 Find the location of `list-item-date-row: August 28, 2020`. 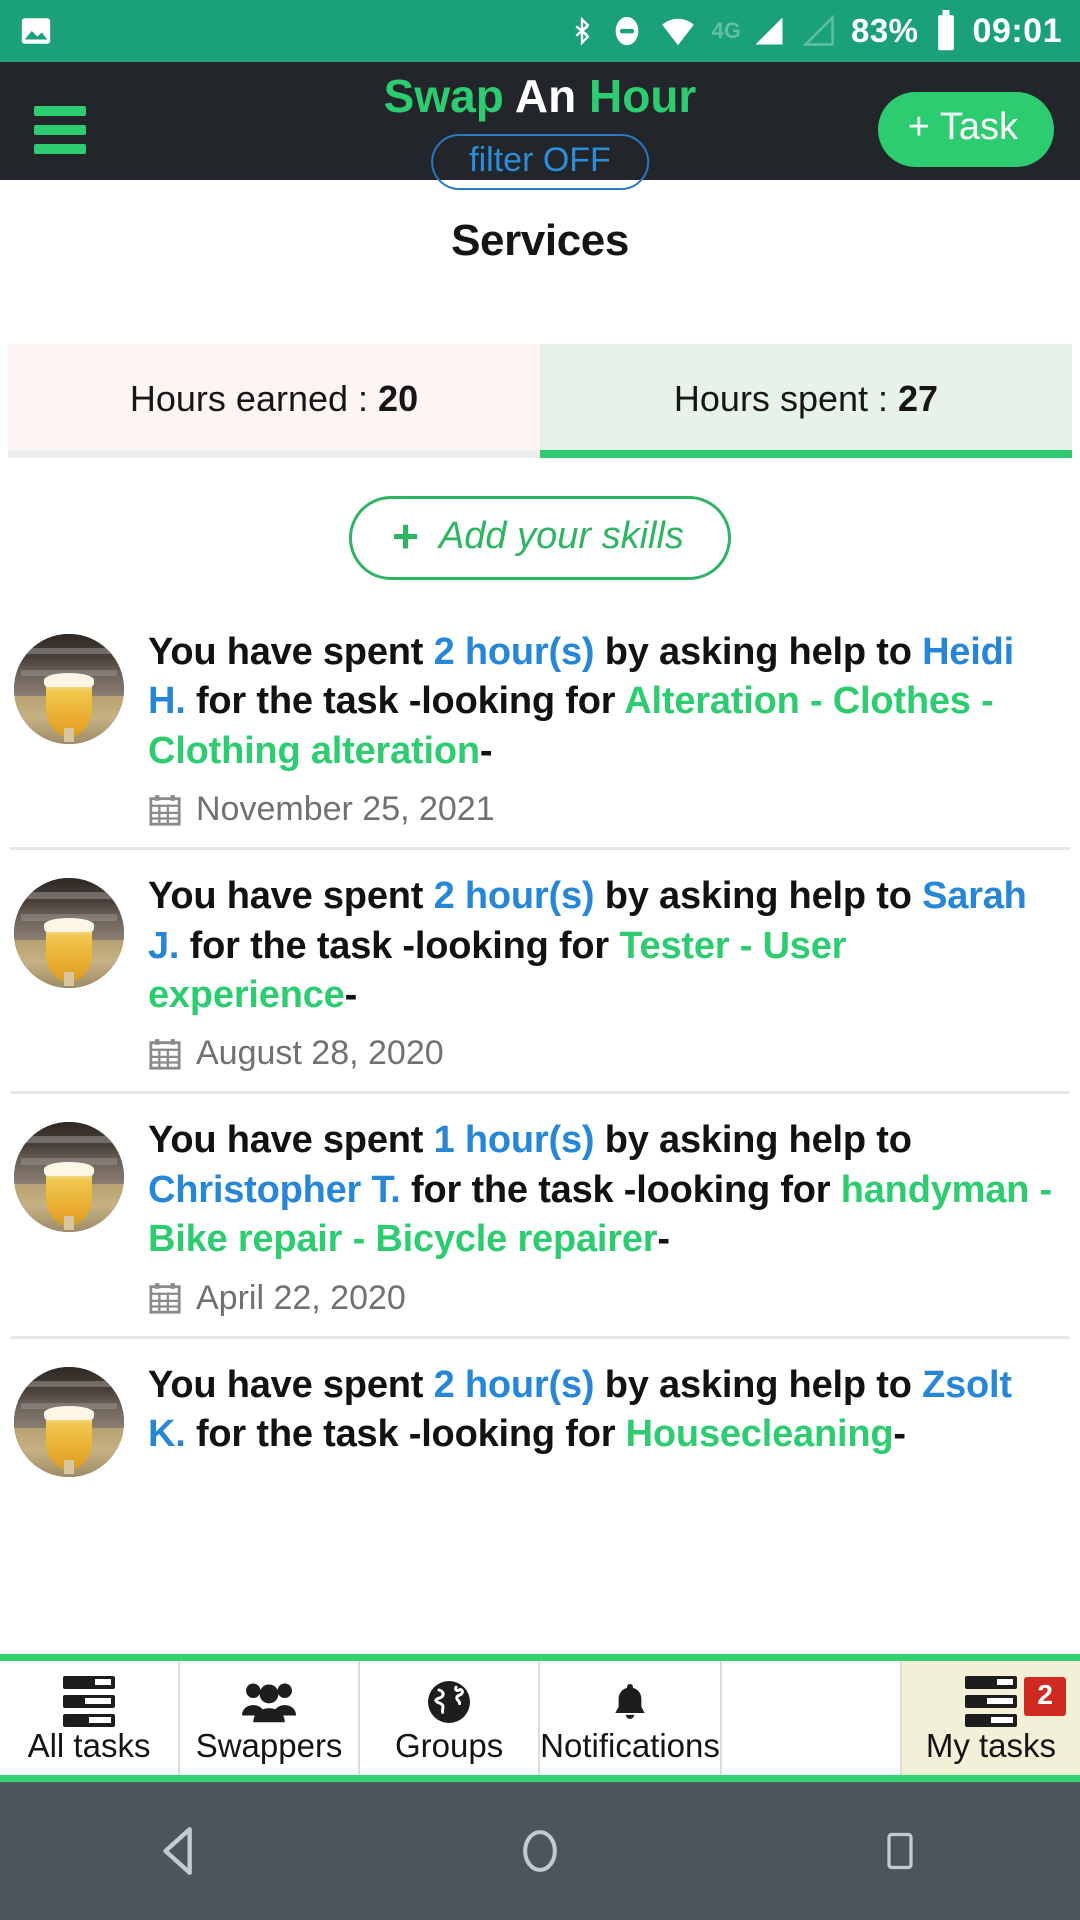

list-item-date-row: August 28, 2020 is located at coordinates (603, 1053).